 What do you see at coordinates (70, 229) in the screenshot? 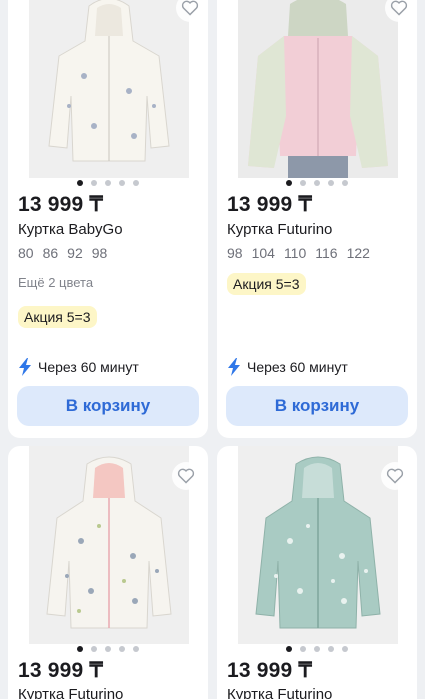
I see `product-name: Куртка BabyGo` at bounding box center [70, 229].